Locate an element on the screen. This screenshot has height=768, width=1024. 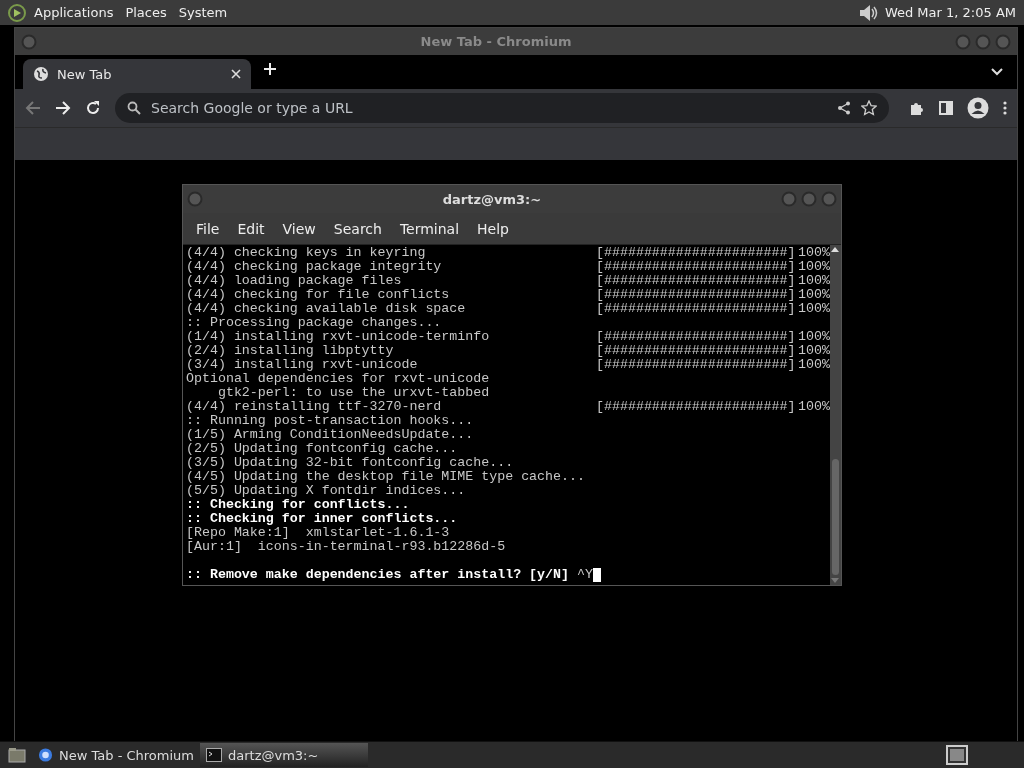
search-icon is located at coordinates (134, 108).